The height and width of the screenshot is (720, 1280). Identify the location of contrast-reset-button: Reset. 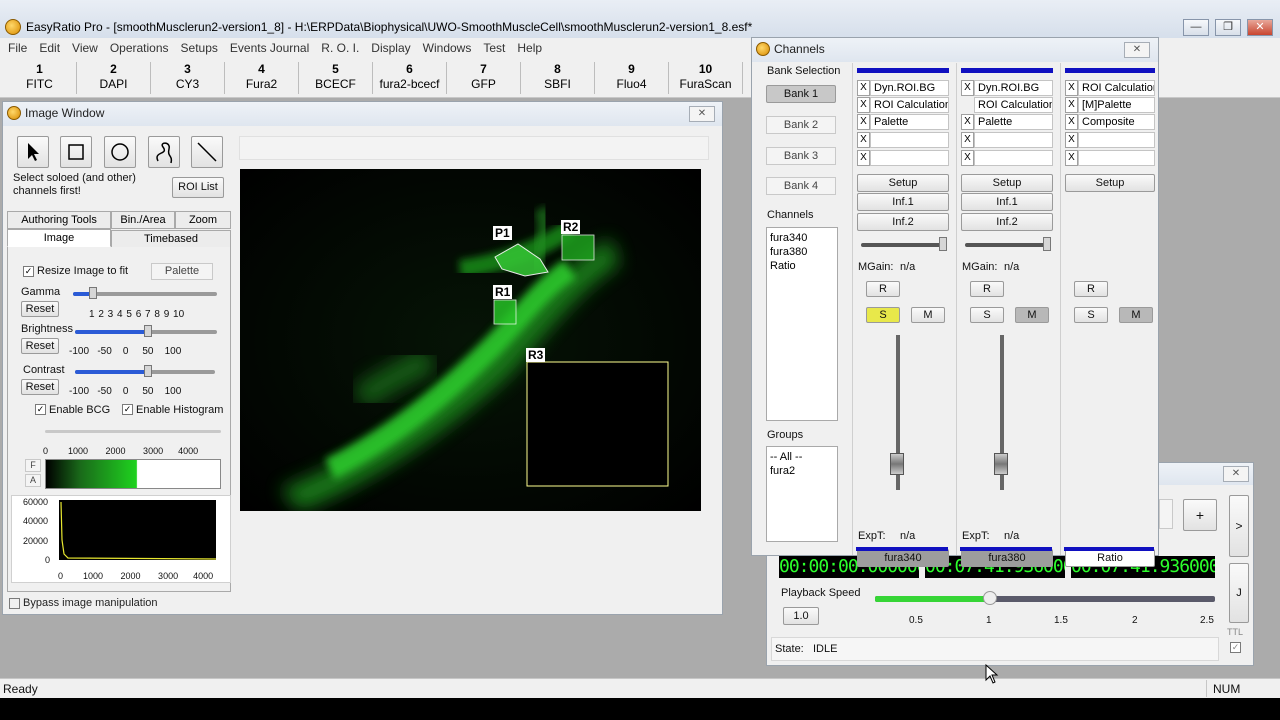
(40, 387).